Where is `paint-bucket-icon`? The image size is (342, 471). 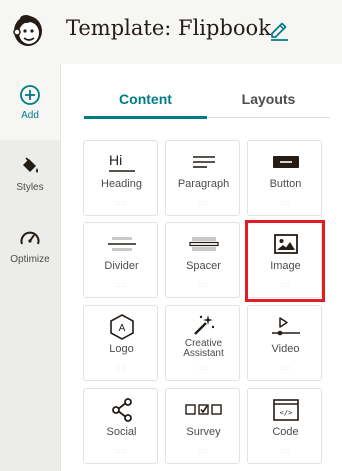 paint-bucket-icon is located at coordinates (30, 165).